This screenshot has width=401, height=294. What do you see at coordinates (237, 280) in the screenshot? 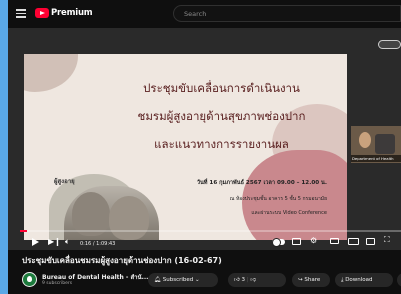
I see `thumbs-up-icon: 👍︎` at bounding box center [237, 280].